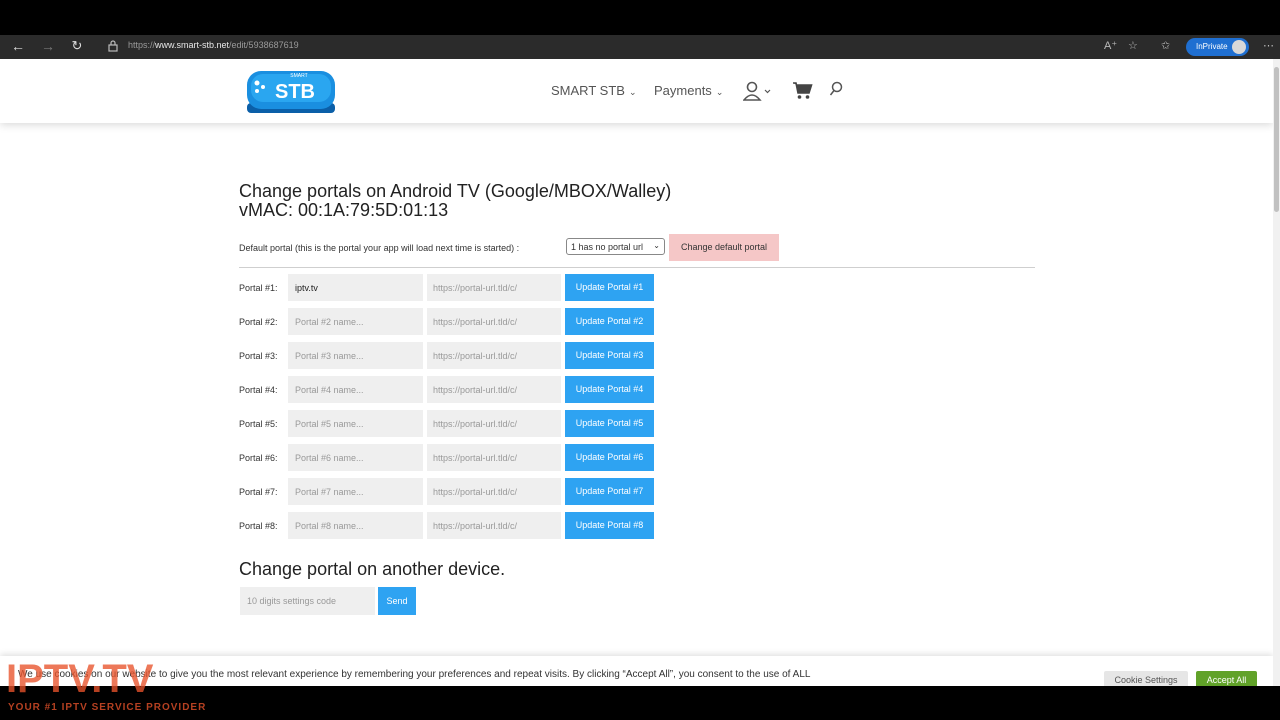  Describe the element at coordinates (258, 390) in the screenshot. I see `portal-label: Portal #4:` at that location.